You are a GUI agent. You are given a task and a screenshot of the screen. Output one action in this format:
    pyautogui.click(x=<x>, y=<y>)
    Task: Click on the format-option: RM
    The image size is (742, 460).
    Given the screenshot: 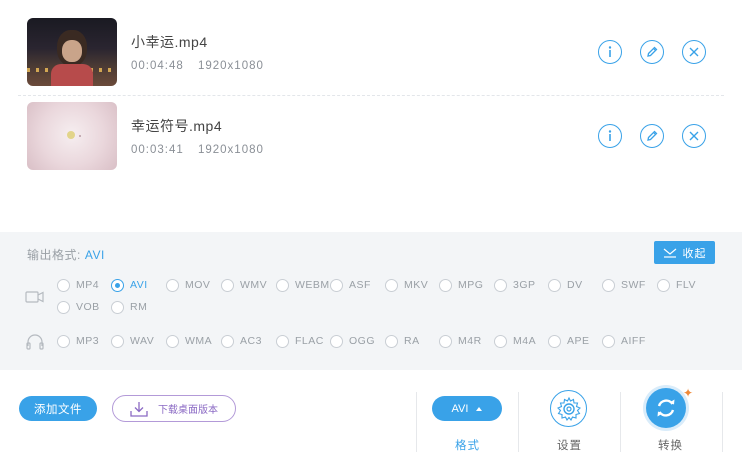 What is the action you would take?
    pyautogui.click(x=129, y=307)
    